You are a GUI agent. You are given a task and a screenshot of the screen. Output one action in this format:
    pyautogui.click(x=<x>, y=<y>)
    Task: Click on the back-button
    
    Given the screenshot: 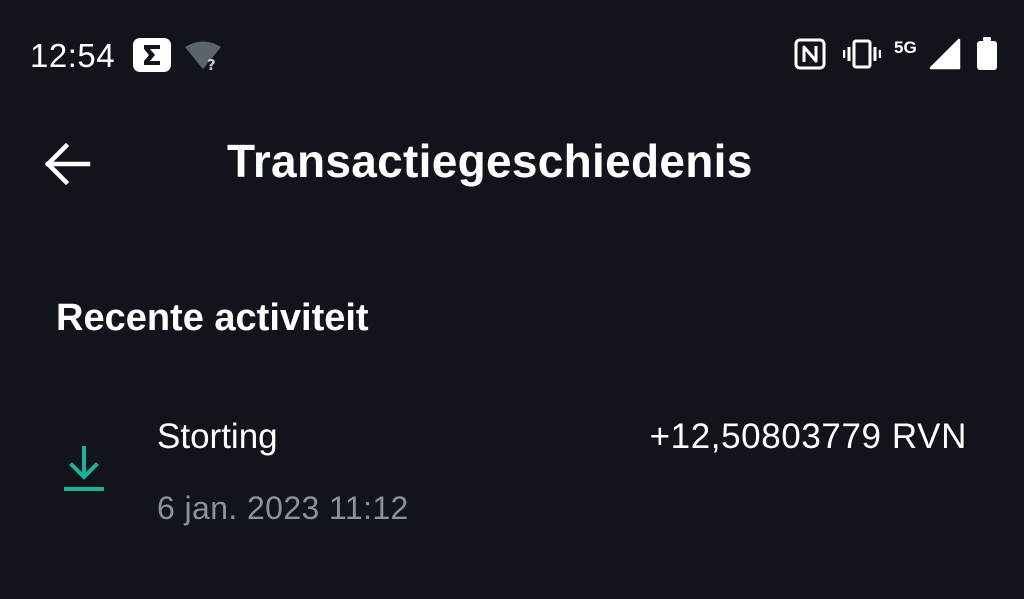 What is the action you would take?
    pyautogui.click(x=68, y=164)
    